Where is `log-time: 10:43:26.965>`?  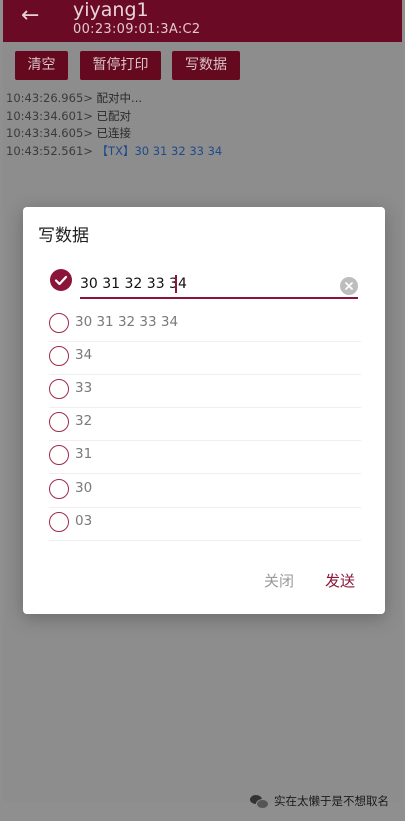 log-time: 10:43:26.965> is located at coordinates (49, 98).